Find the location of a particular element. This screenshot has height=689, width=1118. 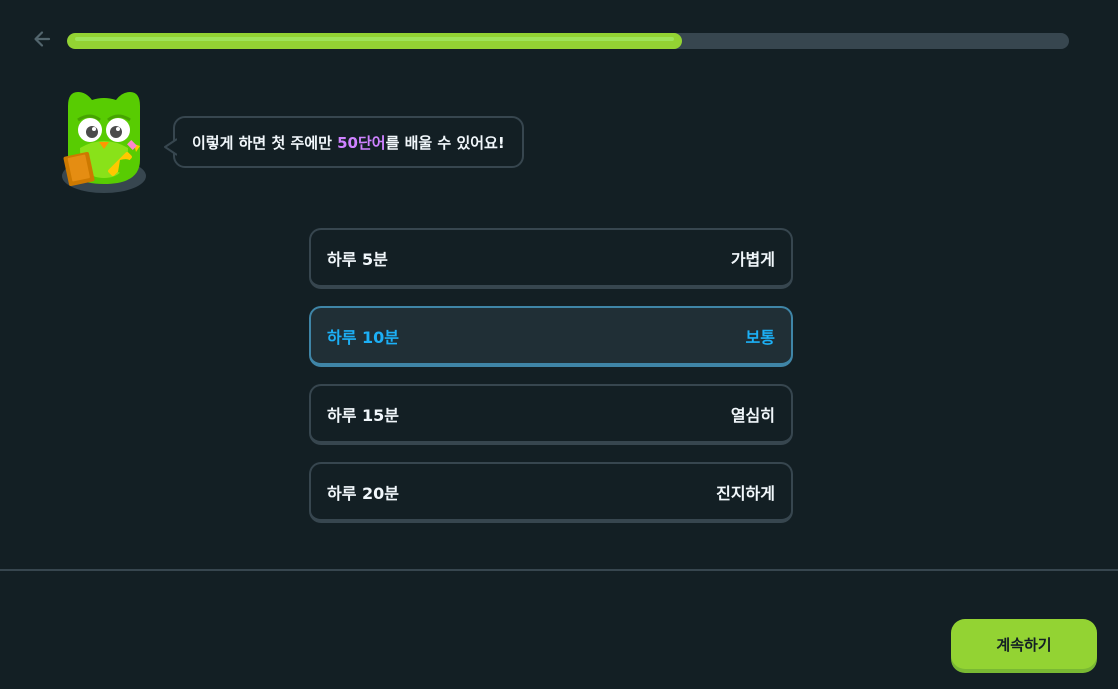

owl-mascot is located at coordinates (104, 142).